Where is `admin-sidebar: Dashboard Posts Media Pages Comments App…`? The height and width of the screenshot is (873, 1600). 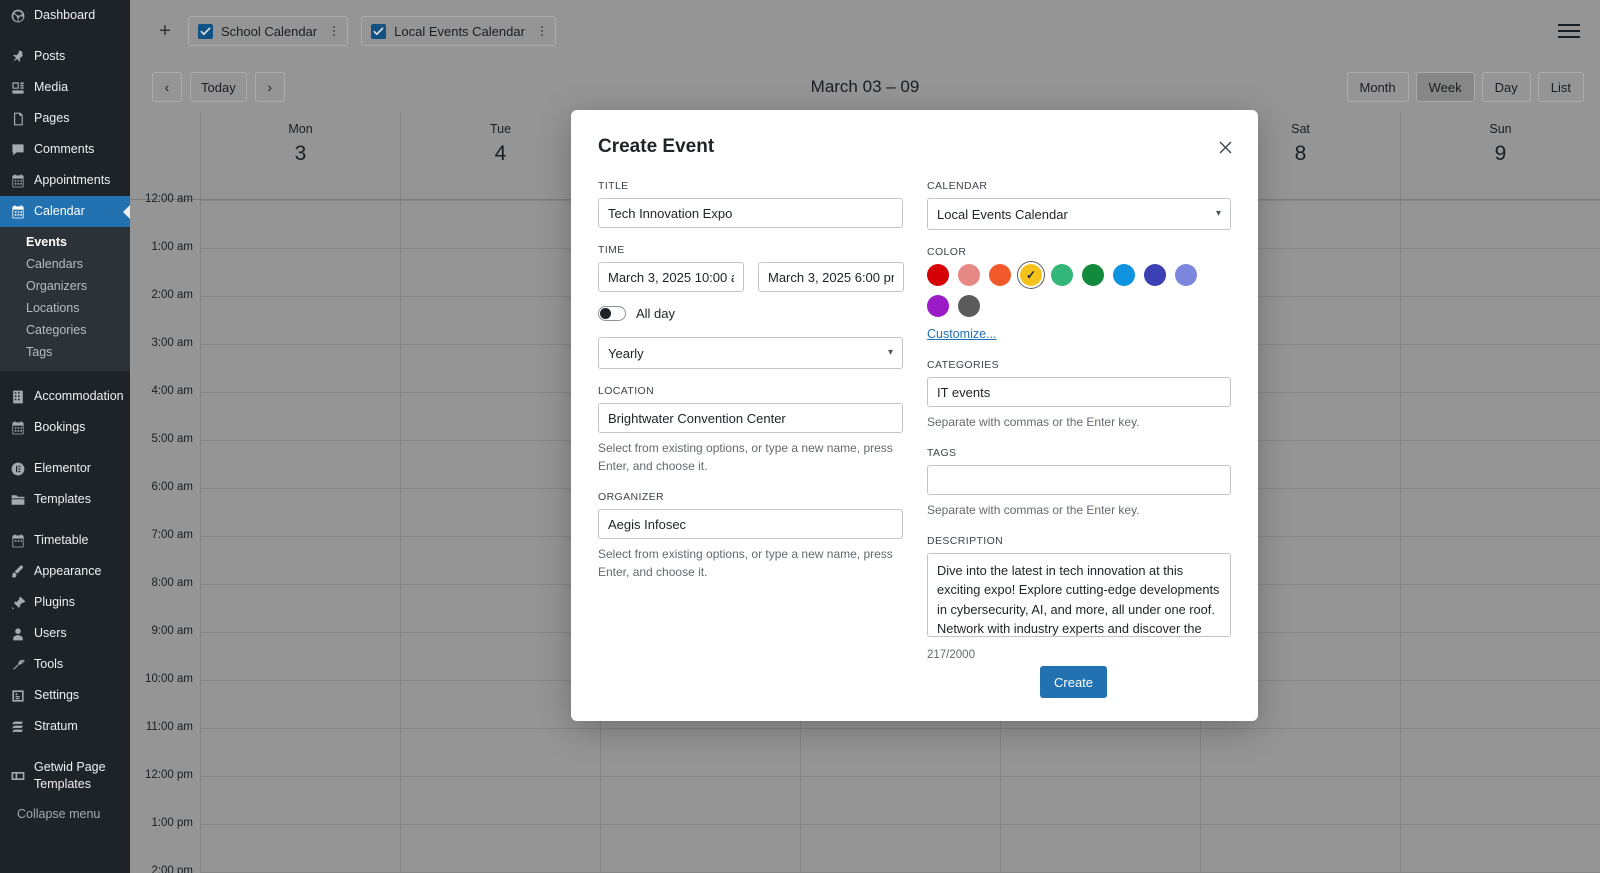 admin-sidebar: Dashboard Posts Media Pages Comments App… is located at coordinates (65, 436).